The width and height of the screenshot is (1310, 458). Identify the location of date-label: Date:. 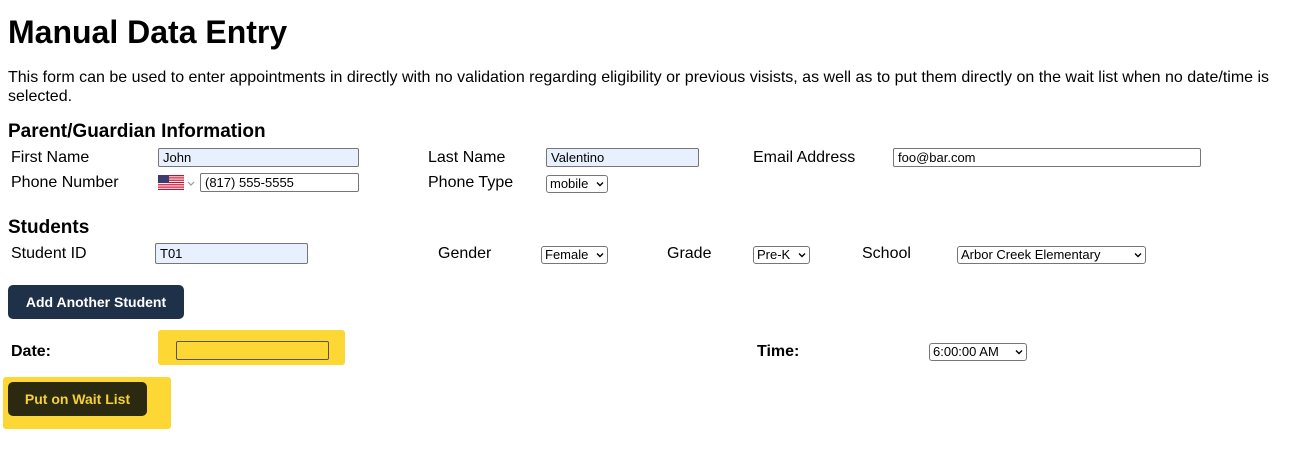
(31, 351).